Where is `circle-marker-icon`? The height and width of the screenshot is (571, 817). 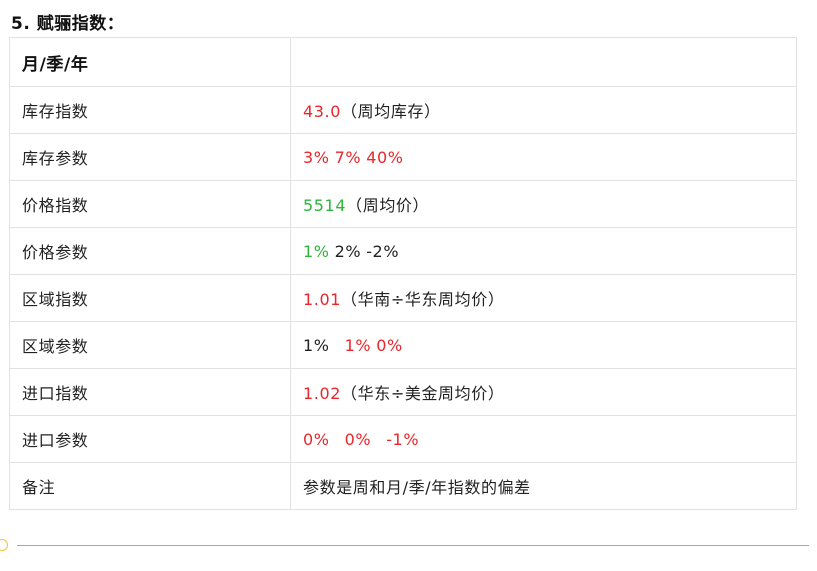
circle-marker-icon is located at coordinates (4, 545).